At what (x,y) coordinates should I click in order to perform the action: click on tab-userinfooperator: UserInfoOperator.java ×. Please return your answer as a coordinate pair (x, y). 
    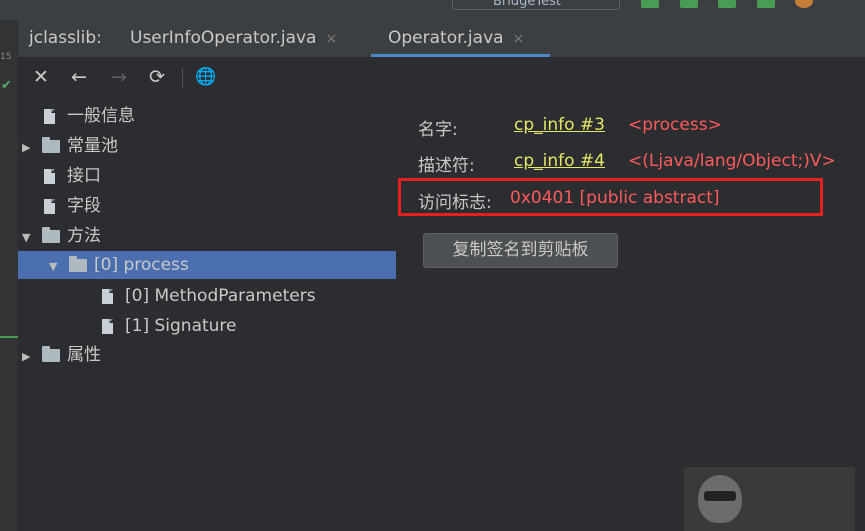
    Looking at the image, I should click on (233, 38).